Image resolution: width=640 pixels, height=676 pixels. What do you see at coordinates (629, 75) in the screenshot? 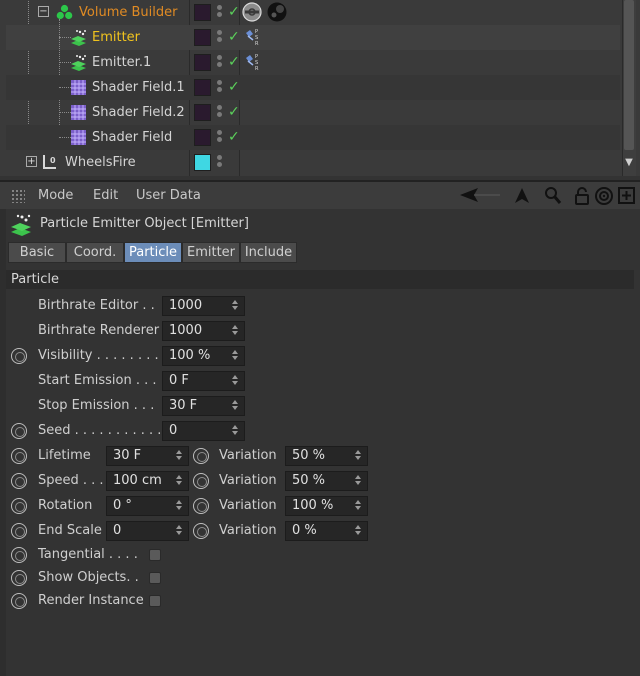
I see `tree-scrollbar-thumb` at bounding box center [629, 75].